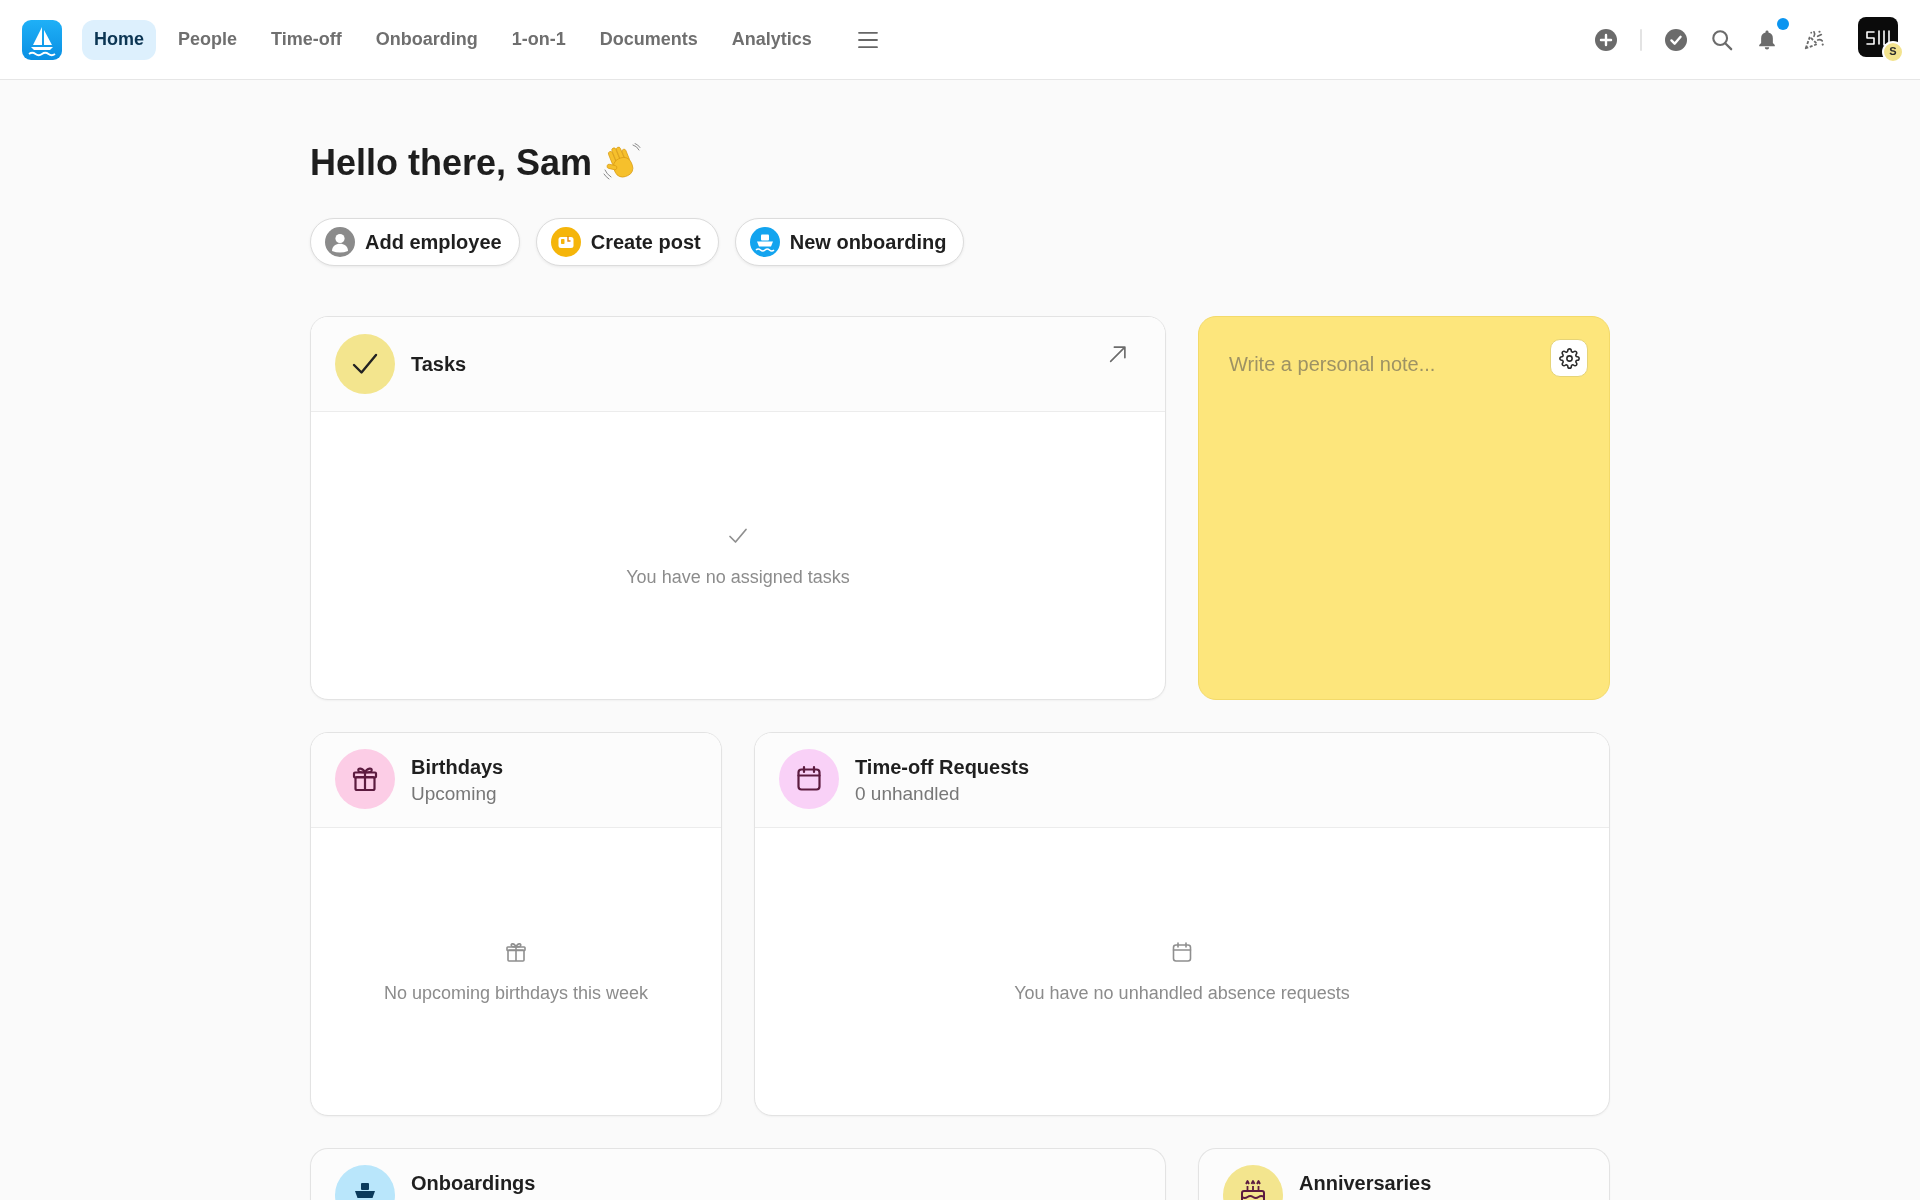 The image size is (1920, 1200). Describe the element at coordinates (451, 163) in the screenshot. I see `greeting-heading: Hello there, Sam` at that location.